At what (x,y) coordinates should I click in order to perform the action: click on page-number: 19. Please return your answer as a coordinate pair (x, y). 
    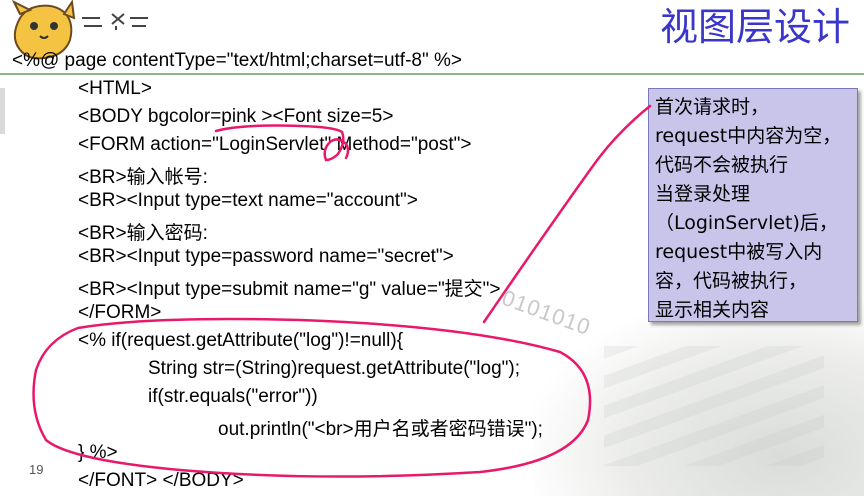
    Looking at the image, I should click on (36, 469).